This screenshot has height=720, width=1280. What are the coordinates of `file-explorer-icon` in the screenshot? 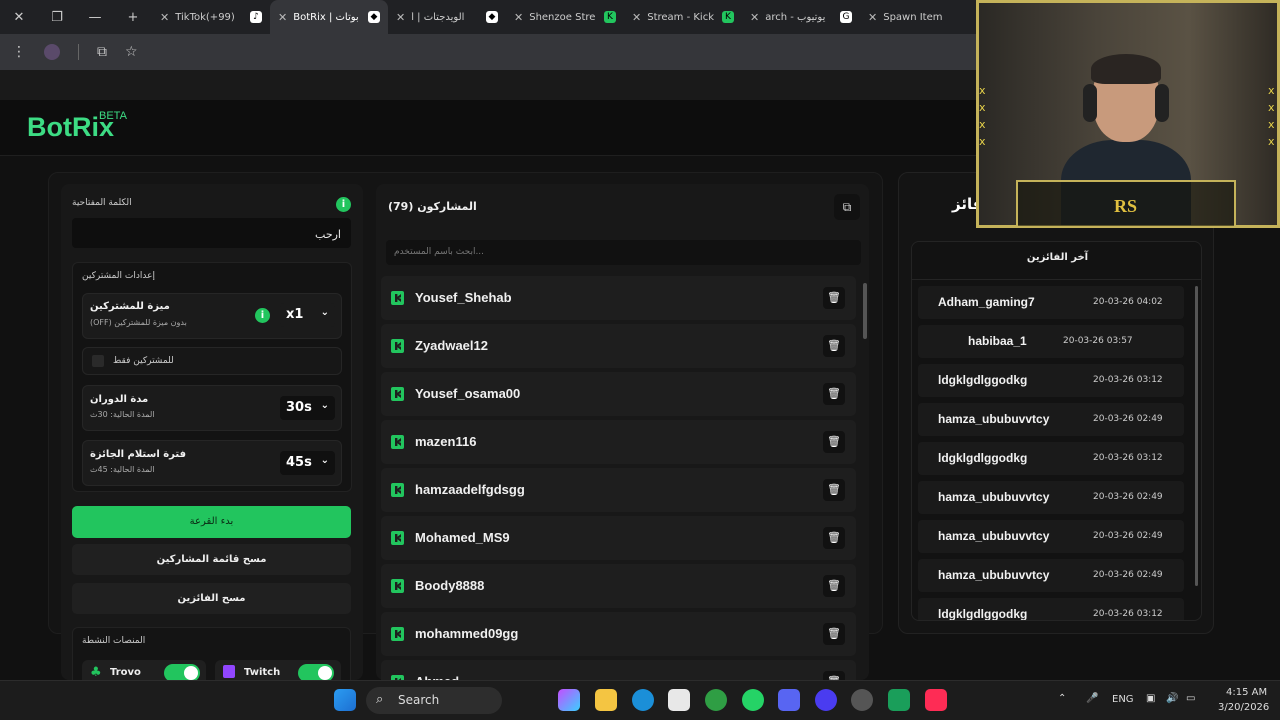 It's located at (606, 700).